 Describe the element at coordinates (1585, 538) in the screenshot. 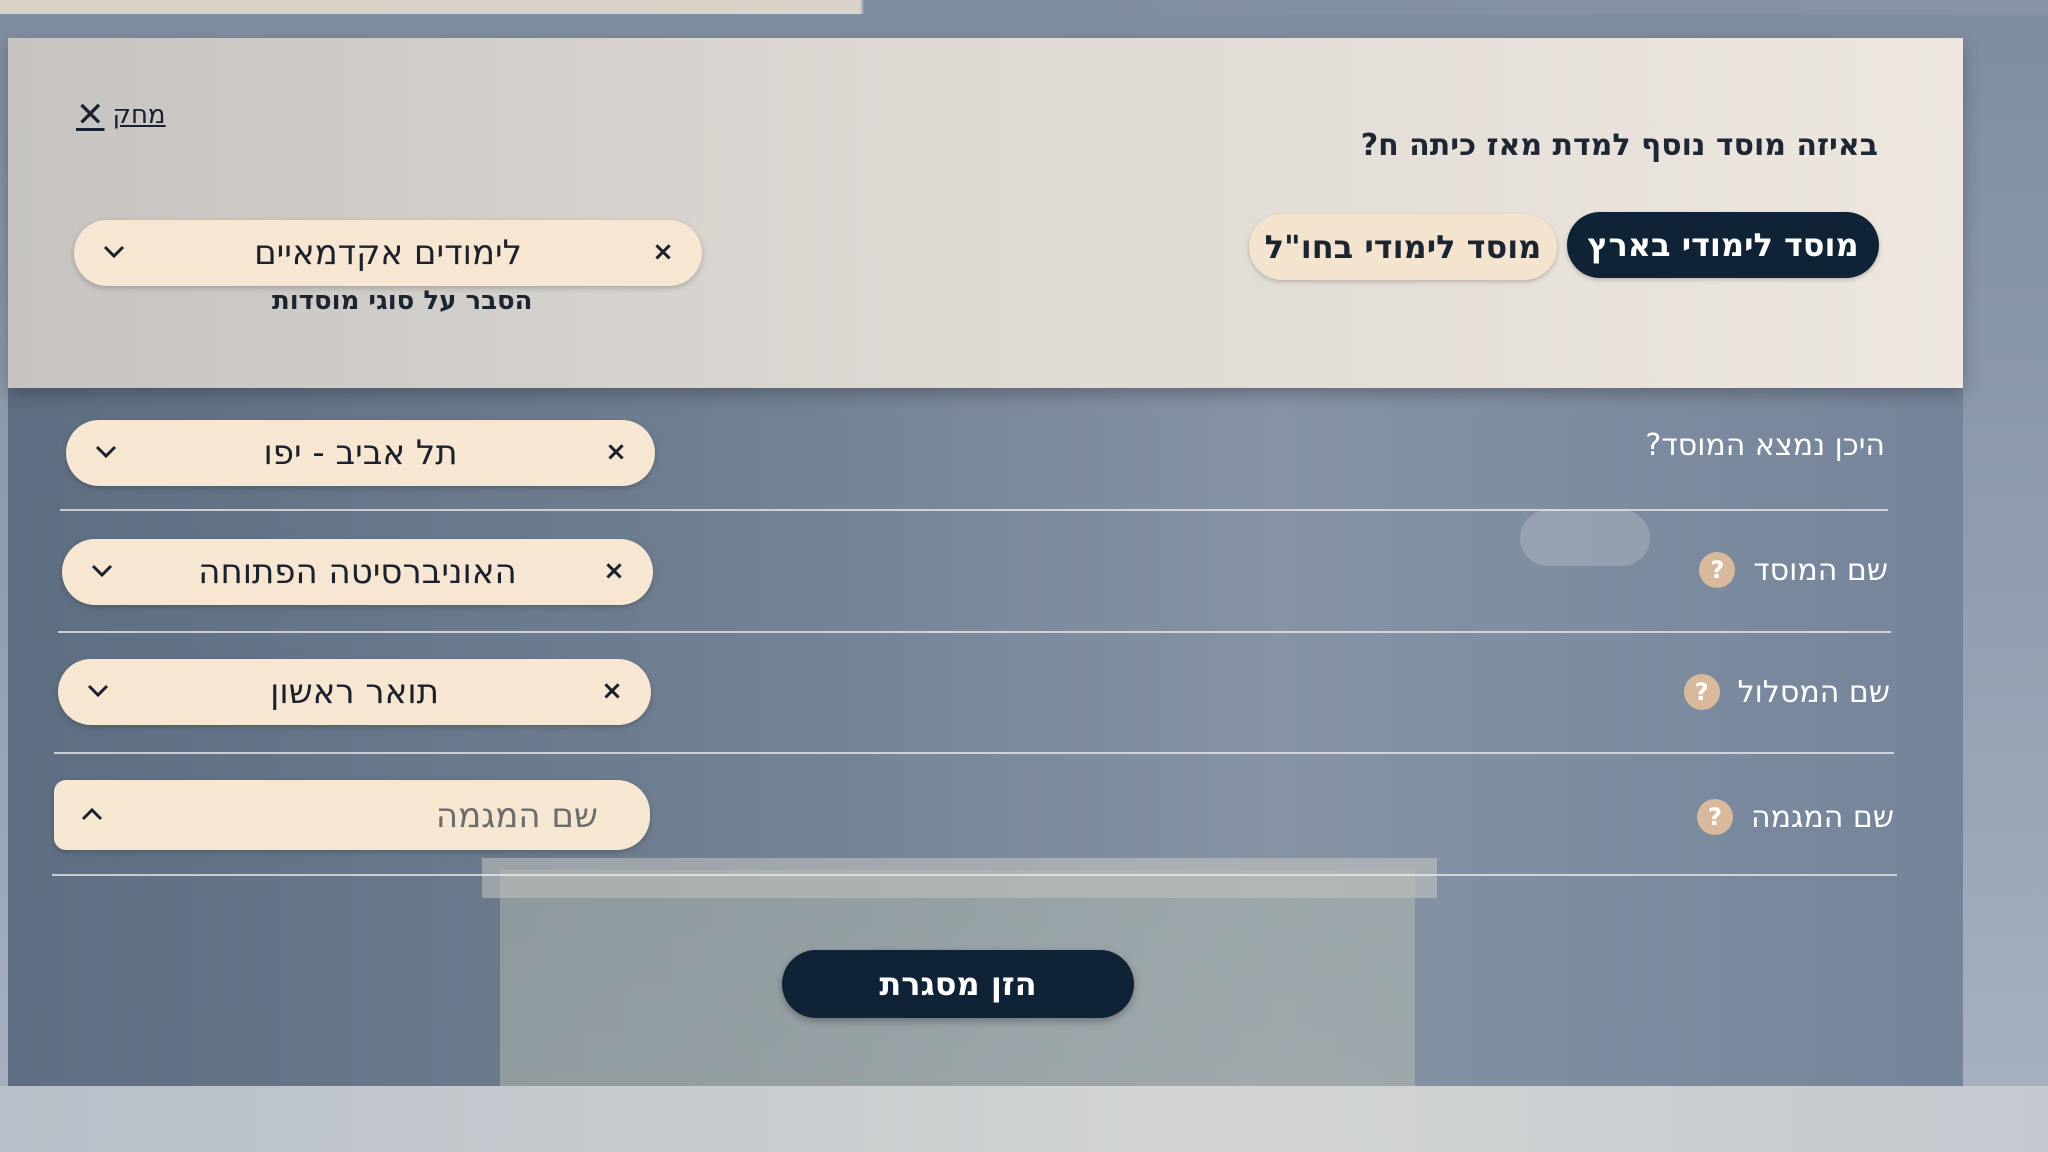

I see `decorative-cloud` at that location.